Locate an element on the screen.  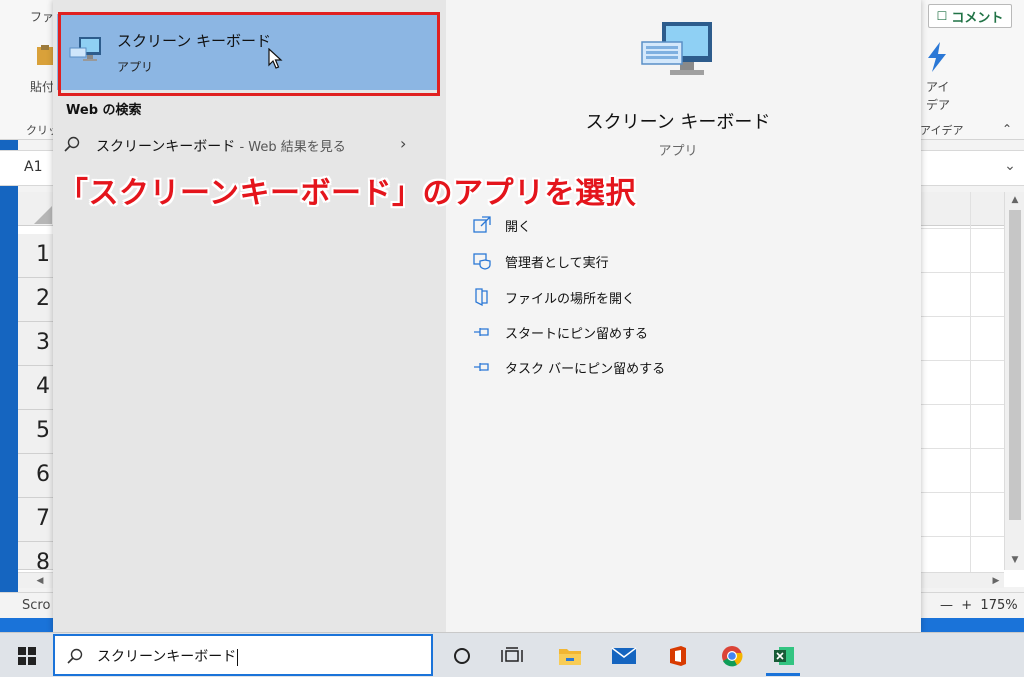
chrome-button is located at coordinates (732, 655).